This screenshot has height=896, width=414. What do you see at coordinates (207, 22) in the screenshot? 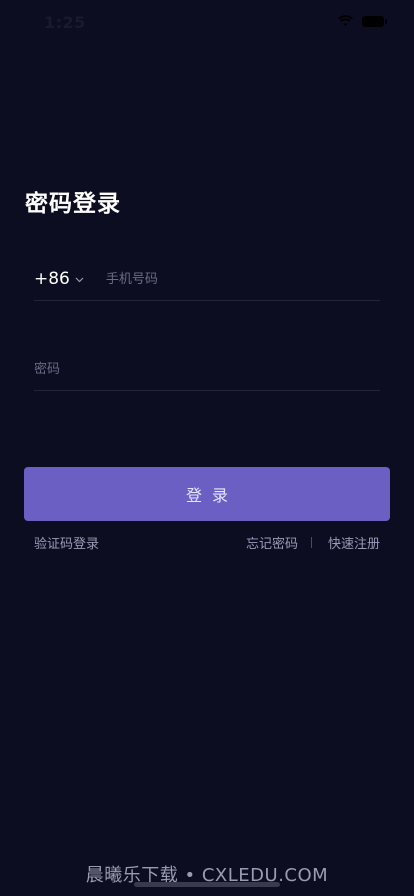
I see `status-bar: 1:25` at bounding box center [207, 22].